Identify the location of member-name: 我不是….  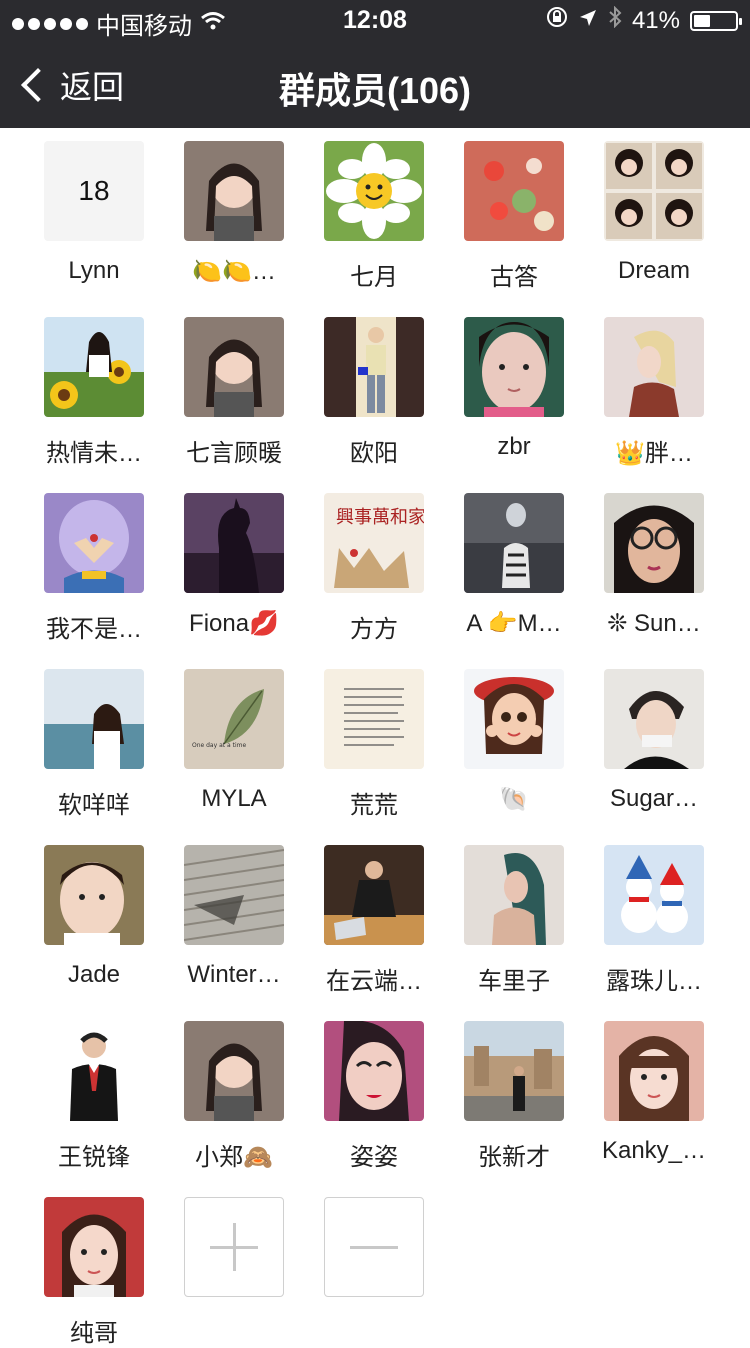
(94, 629).